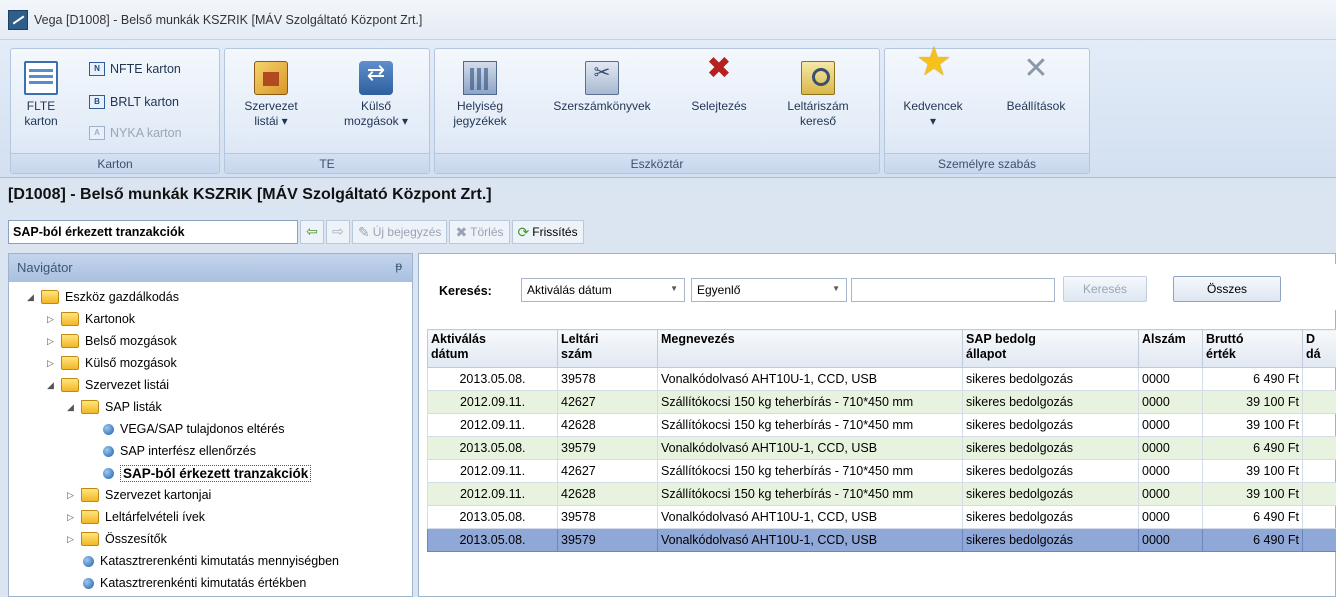  I want to click on szervezet-listai-label: Szervezet listái ▾, so click(271, 113).